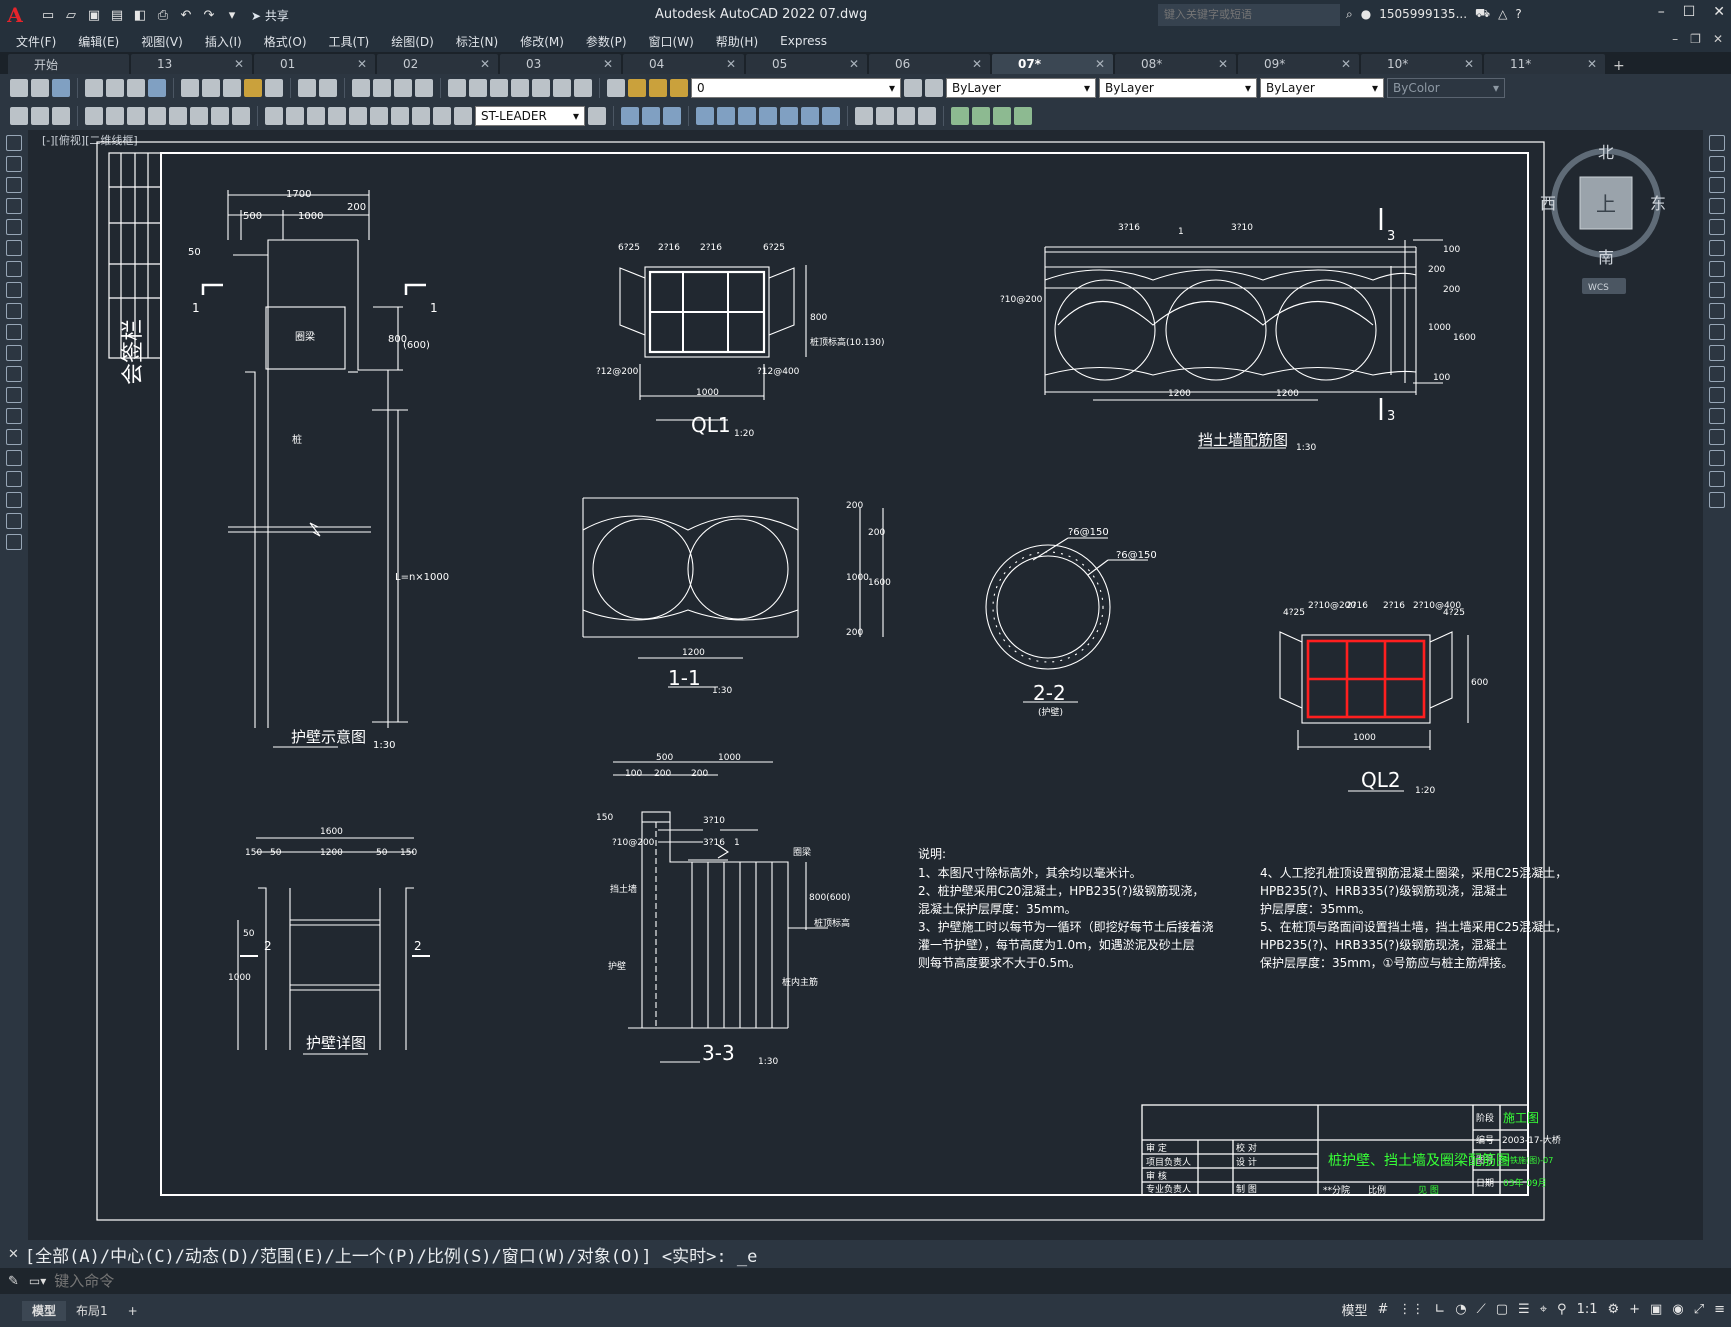  Describe the element at coordinates (162, 41) in the screenshot. I see `menu-view: 视图(V)` at that location.